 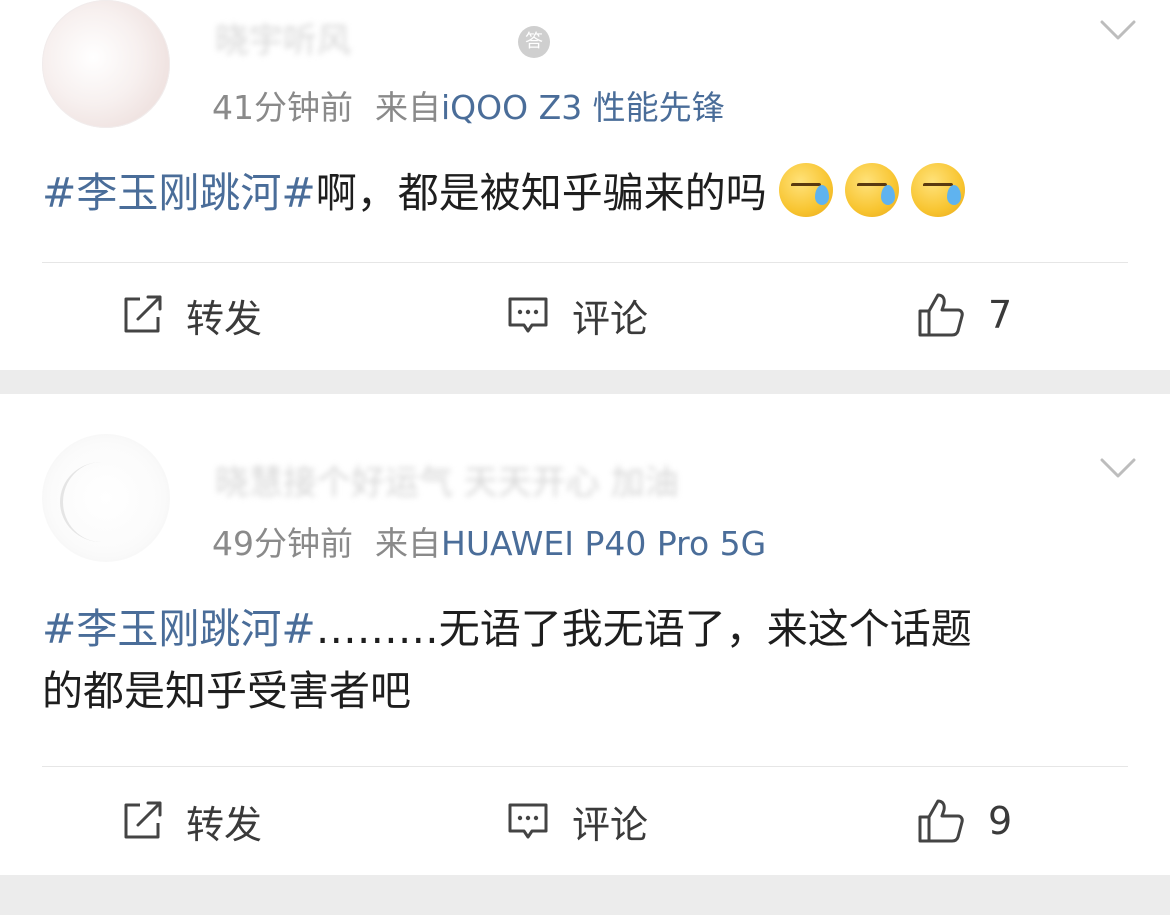 I want to click on username: 晓慧接个好运气 天天开心 加油, so click(x=447, y=483).